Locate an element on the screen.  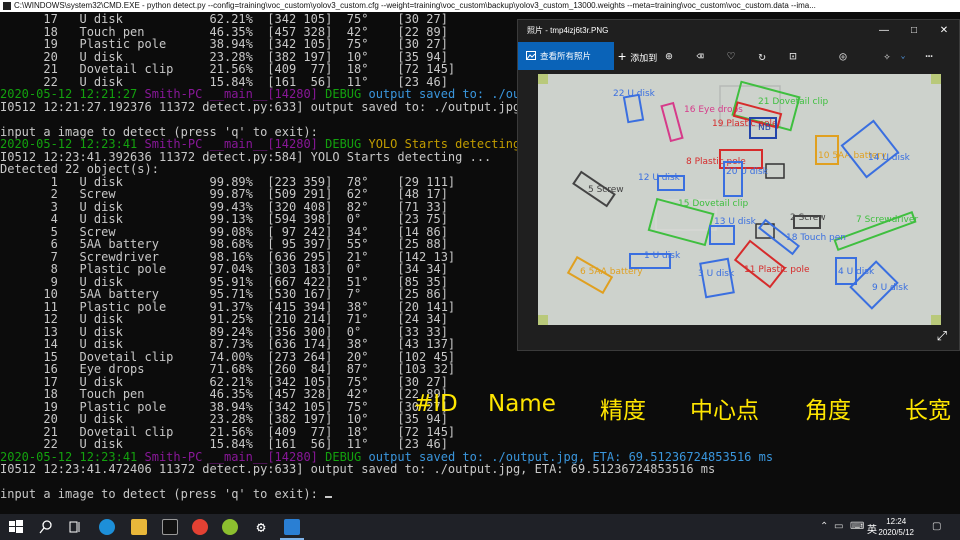
clock-date: 2020/5/12 is located at coordinates (896, 532).